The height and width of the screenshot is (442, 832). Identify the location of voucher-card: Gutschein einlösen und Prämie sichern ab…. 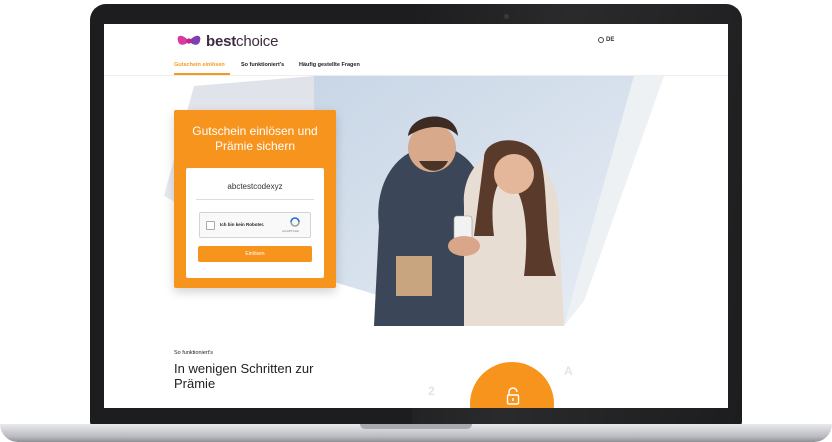
(255, 199).